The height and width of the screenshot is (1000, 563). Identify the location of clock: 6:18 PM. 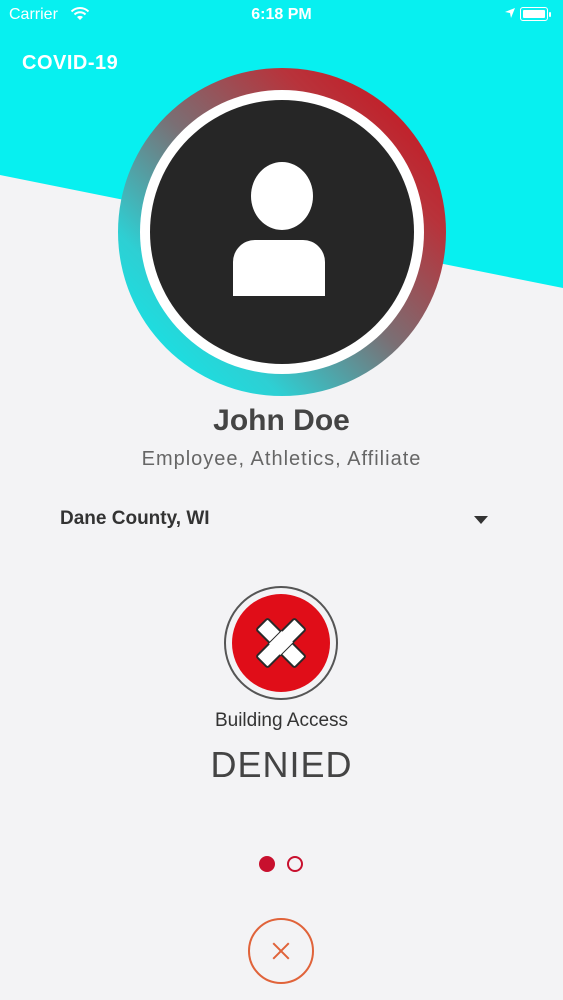
(281, 14).